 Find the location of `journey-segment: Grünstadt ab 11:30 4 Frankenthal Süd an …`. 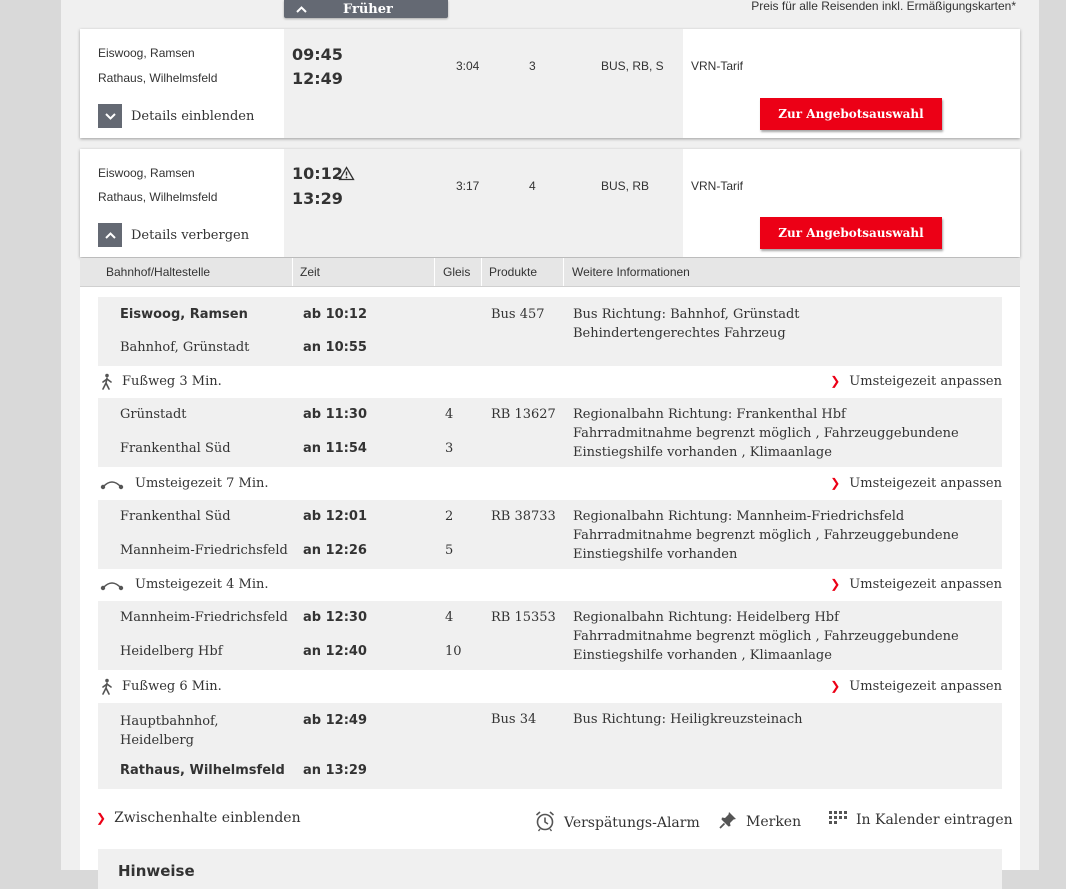

journey-segment: Grünstadt ab 11:30 4 Frankenthal Süd an … is located at coordinates (550, 432).